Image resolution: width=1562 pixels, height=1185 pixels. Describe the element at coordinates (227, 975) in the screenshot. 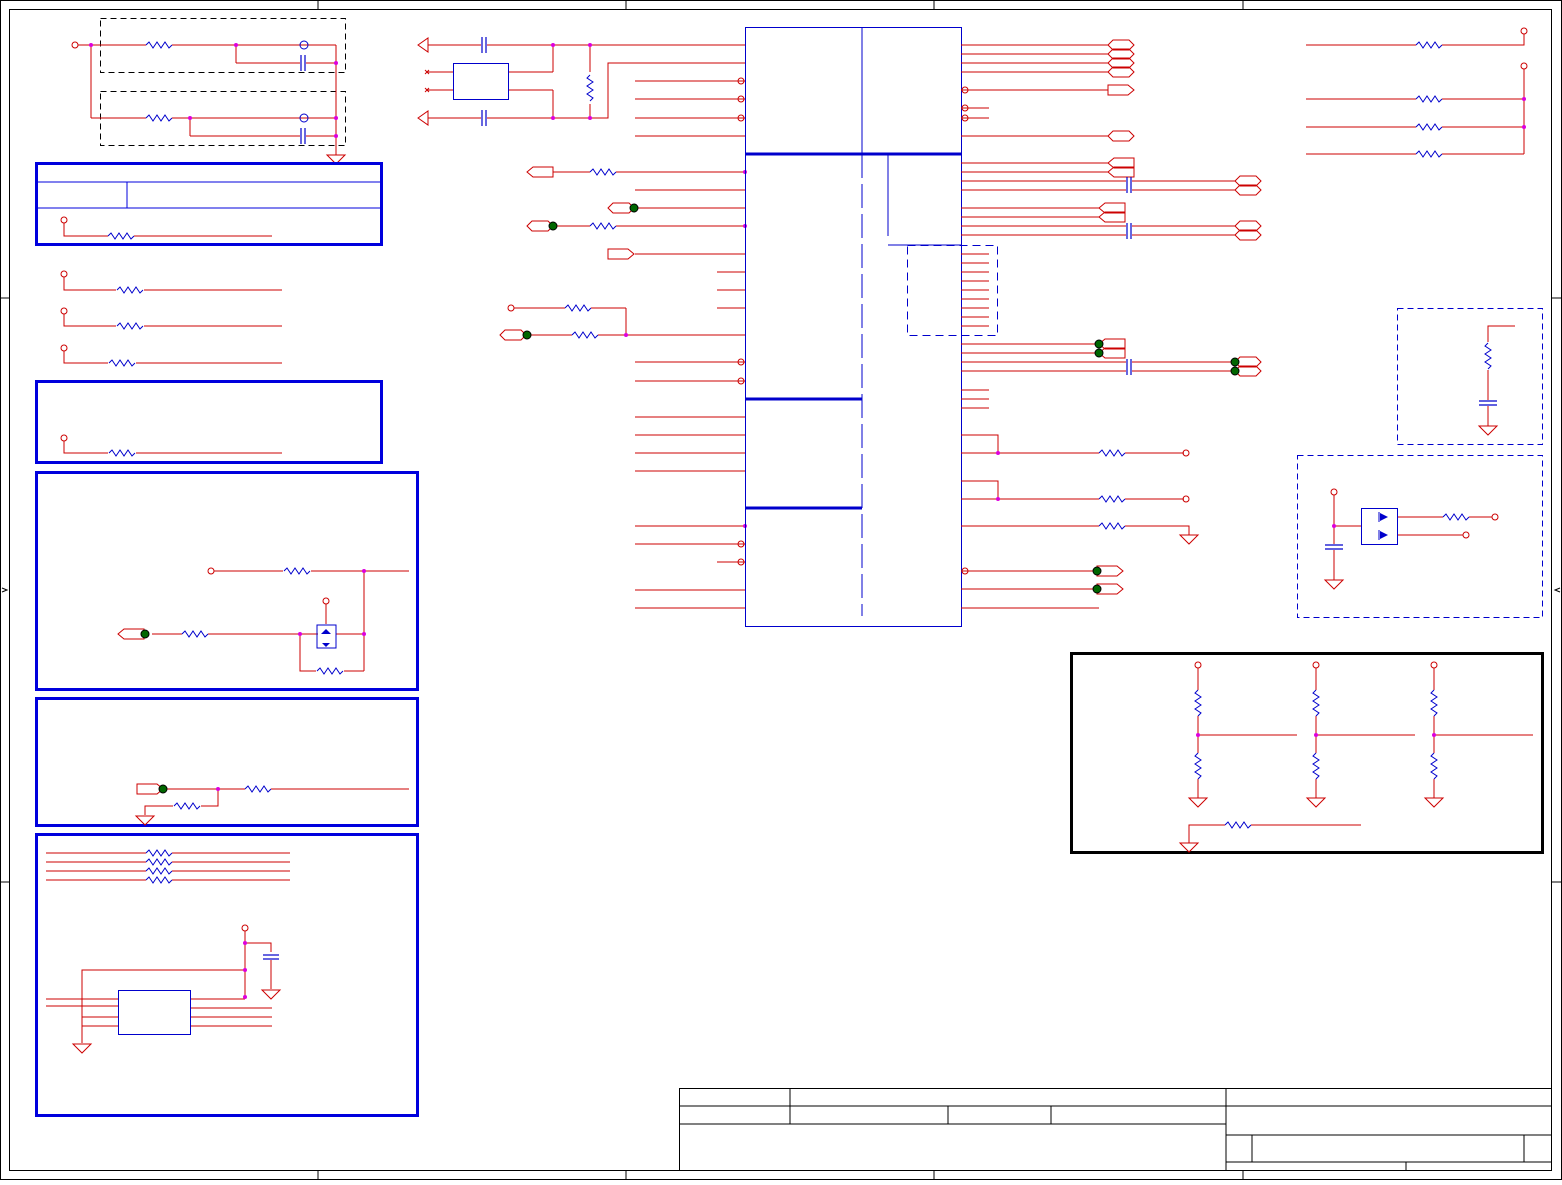

I see `eeprom-box` at that location.